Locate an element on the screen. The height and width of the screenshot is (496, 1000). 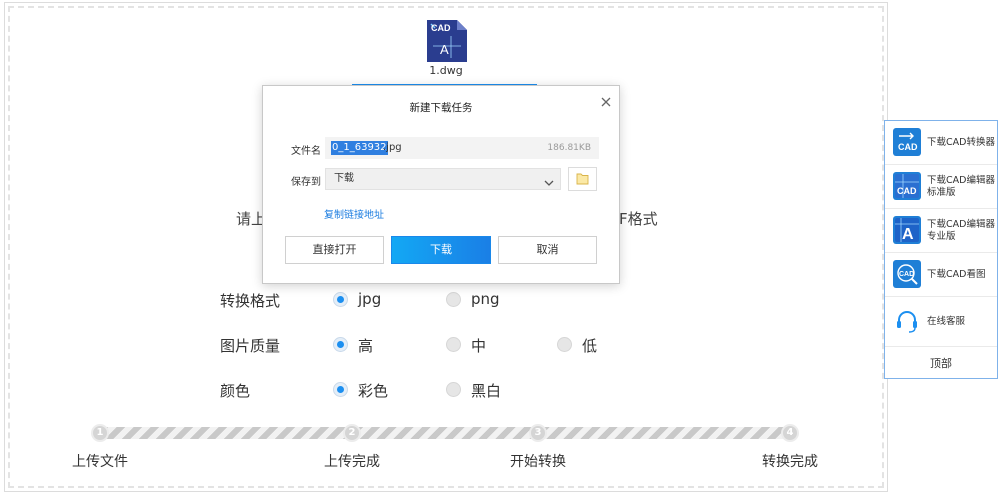
browse-folder-button is located at coordinates (582, 179).